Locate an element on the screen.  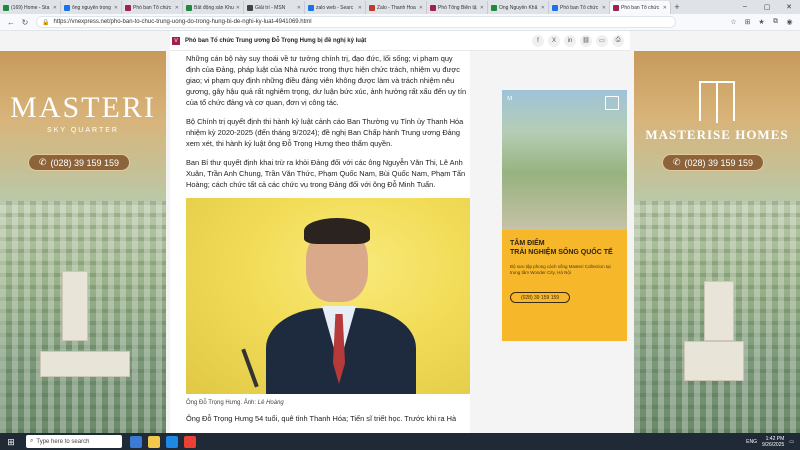
profile-icon: ◉ is located at coordinates (789, 22).